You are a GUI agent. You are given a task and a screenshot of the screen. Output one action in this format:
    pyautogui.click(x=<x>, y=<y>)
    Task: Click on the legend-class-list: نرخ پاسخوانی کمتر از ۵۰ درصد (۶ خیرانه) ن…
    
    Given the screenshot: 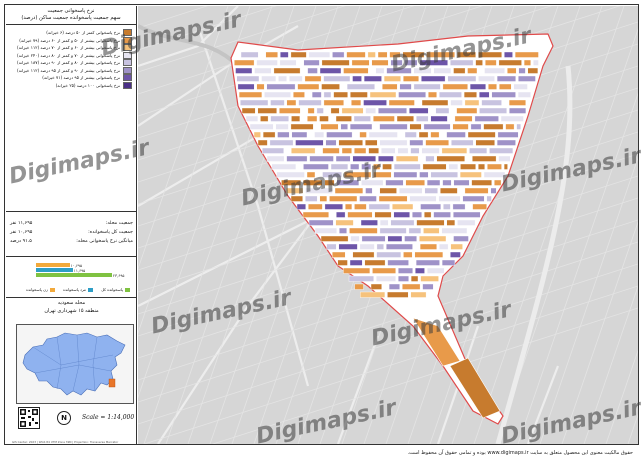 What is the action you would take?
    pyautogui.click(x=71, y=59)
    